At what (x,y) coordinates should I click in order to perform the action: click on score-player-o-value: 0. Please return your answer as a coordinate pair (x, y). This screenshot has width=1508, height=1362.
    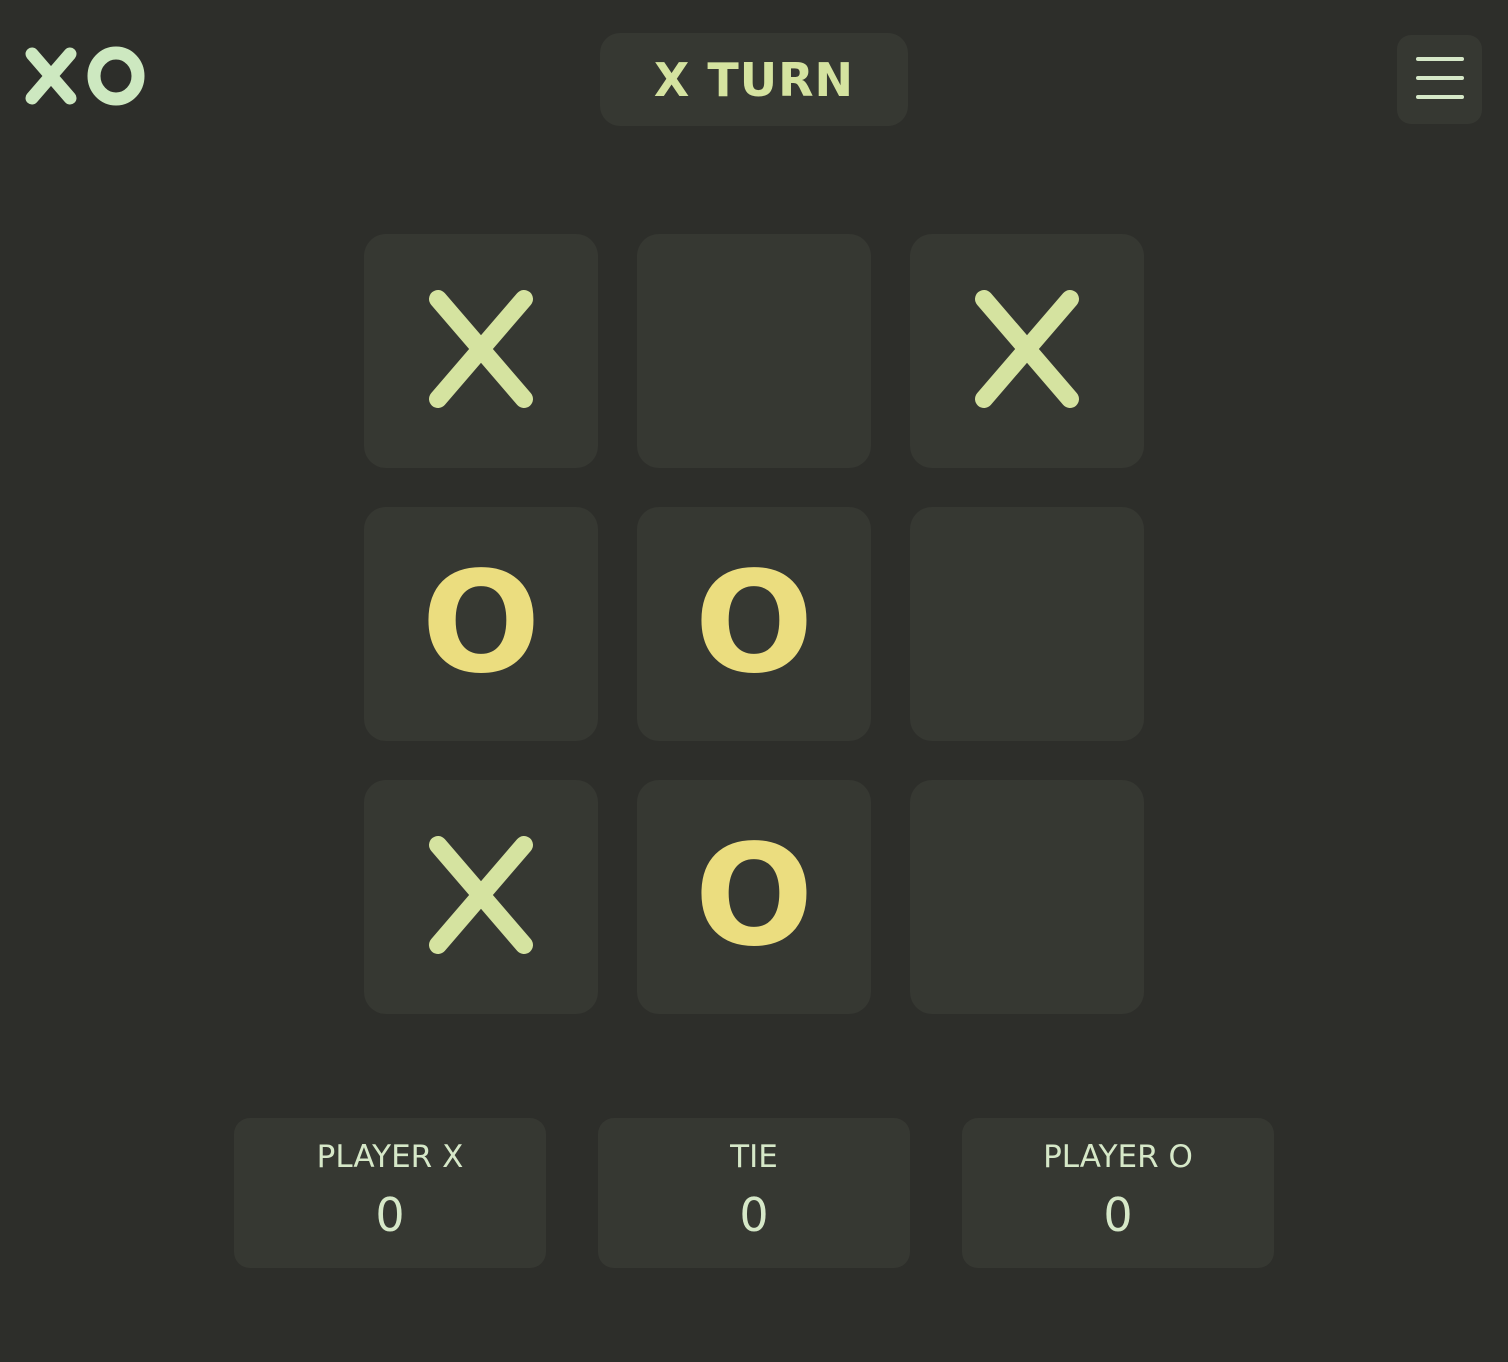
    Looking at the image, I should click on (1118, 1215).